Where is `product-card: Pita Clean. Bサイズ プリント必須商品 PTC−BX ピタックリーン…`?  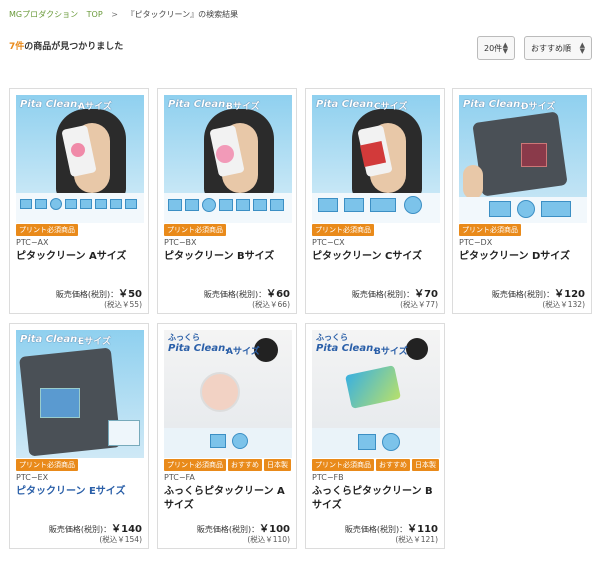 product-card: Pita Clean. Bサイズ プリント必須商品 PTC−BX ピタックリーン… is located at coordinates (227, 201).